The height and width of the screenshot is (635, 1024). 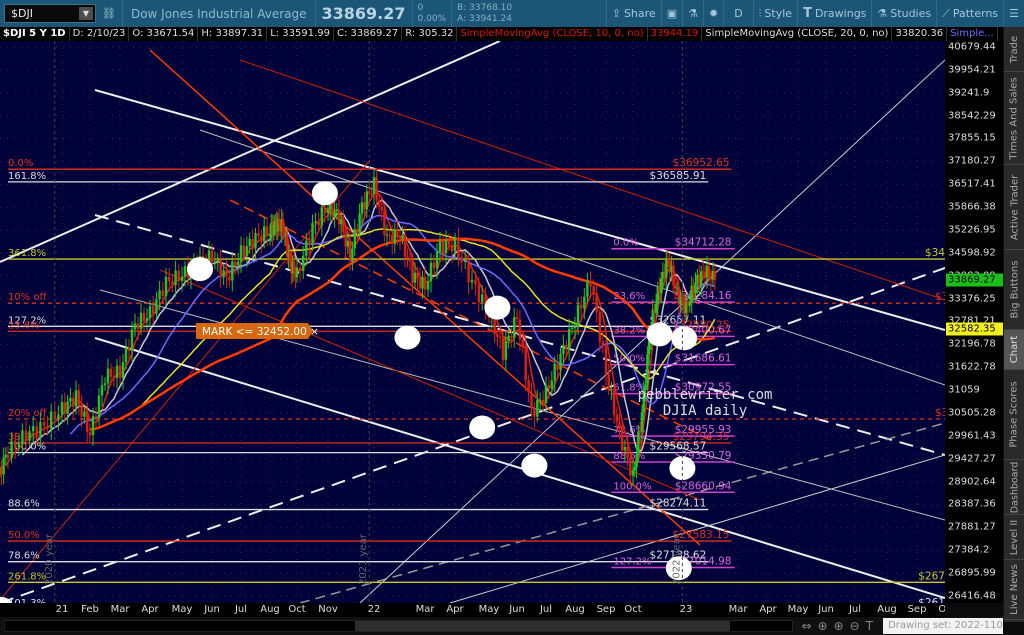 What do you see at coordinates (86, 13) in the screenshot?
I see `chevron-down-icon: ▼` at bounding box center [86, 13].